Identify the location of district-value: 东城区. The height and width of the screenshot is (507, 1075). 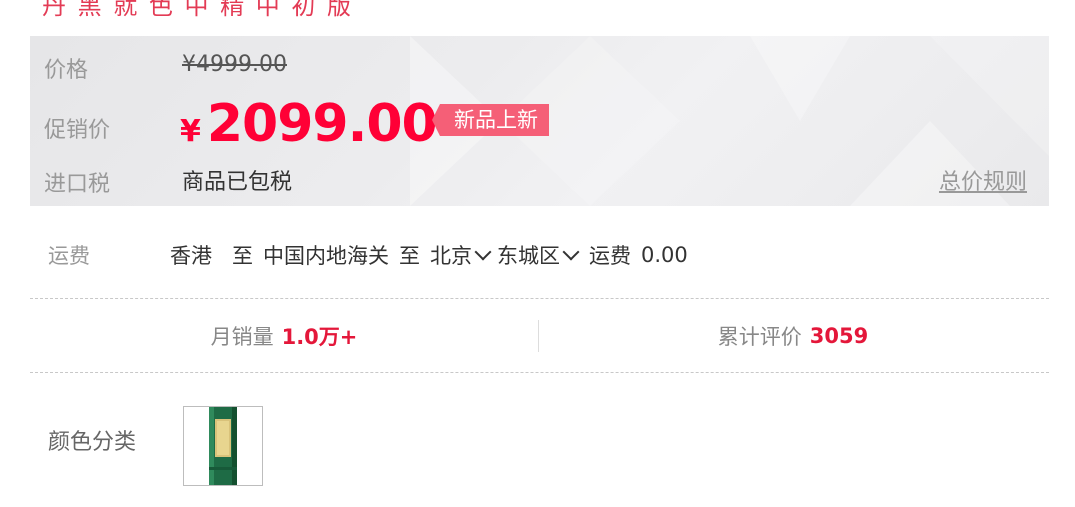
(528, 256).